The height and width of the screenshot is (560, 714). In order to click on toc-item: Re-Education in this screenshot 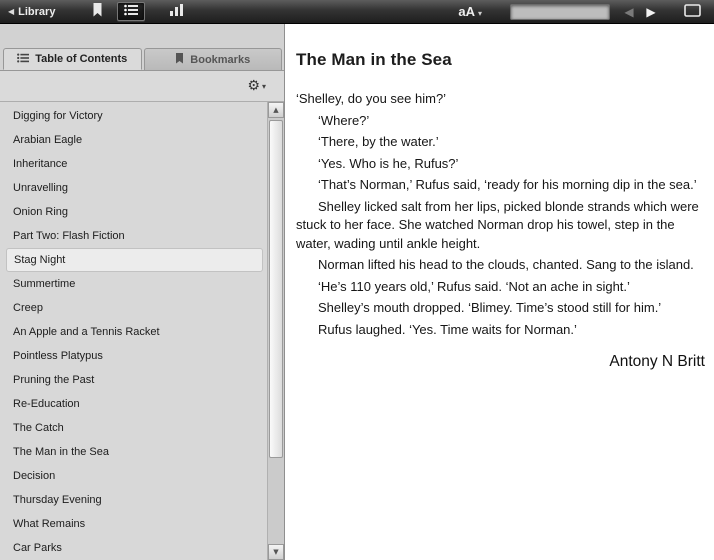, I will do `click(133, 404)`.